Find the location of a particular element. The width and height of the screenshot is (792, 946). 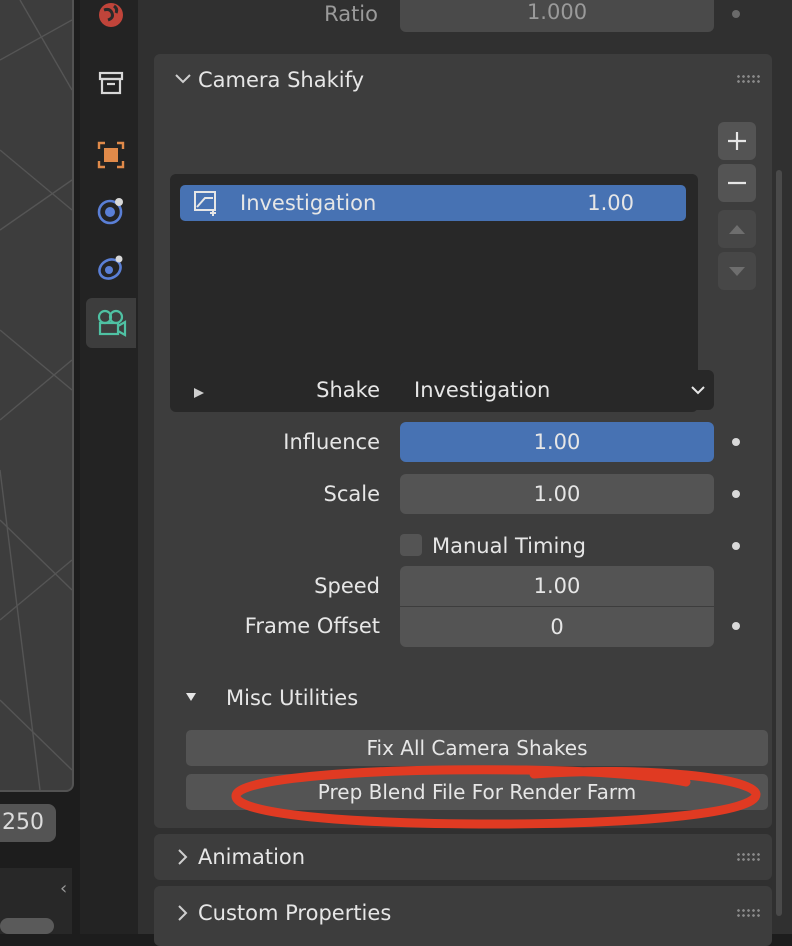

panel-title: Camera Shakify is located at coordinates (281, 80).